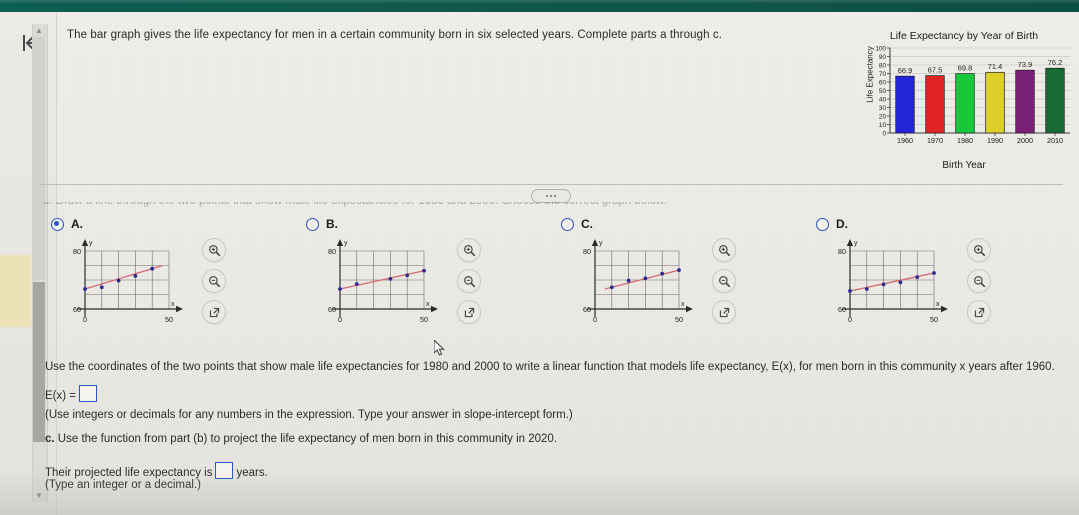 The width and height of the screenshot is (1079, 515). I want to click on svg-text: 2000, so click(1025, 140).